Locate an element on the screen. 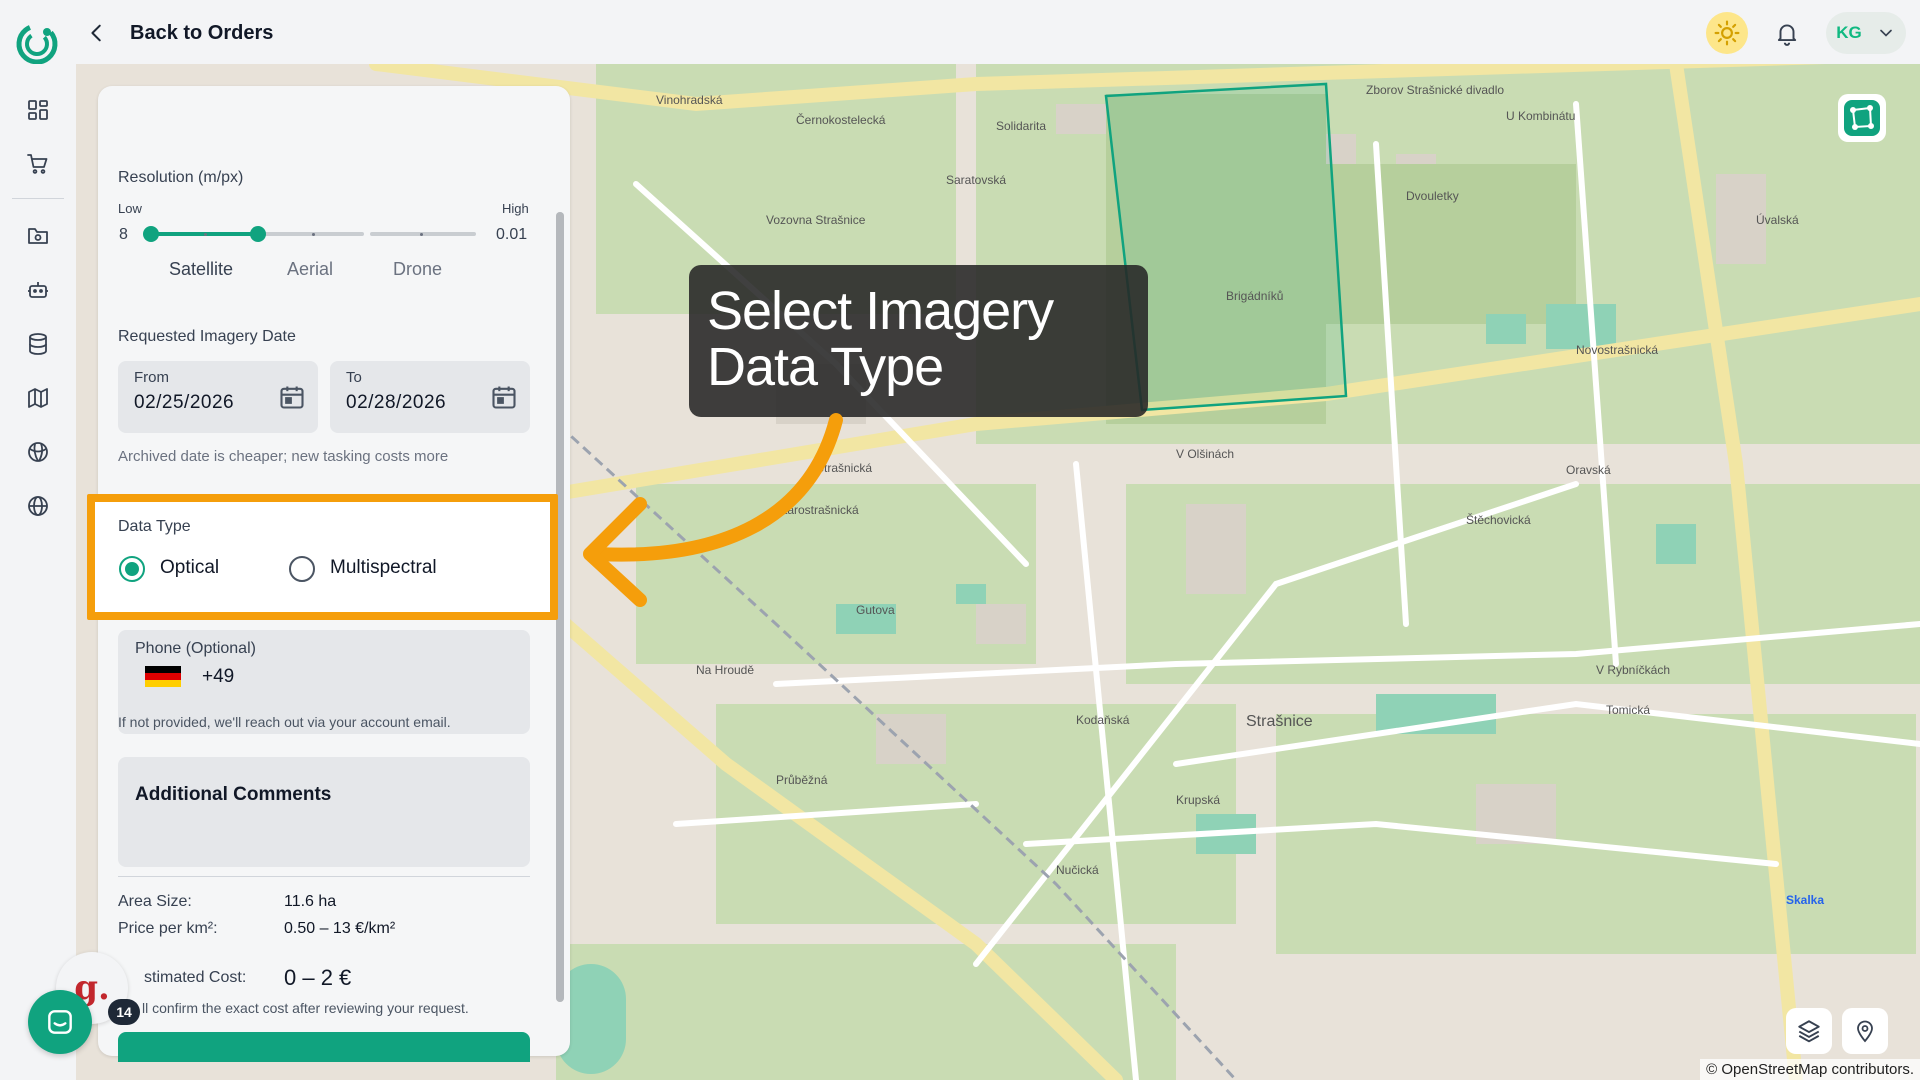  chevron-down-icon is located at coordinates (1886, 33).